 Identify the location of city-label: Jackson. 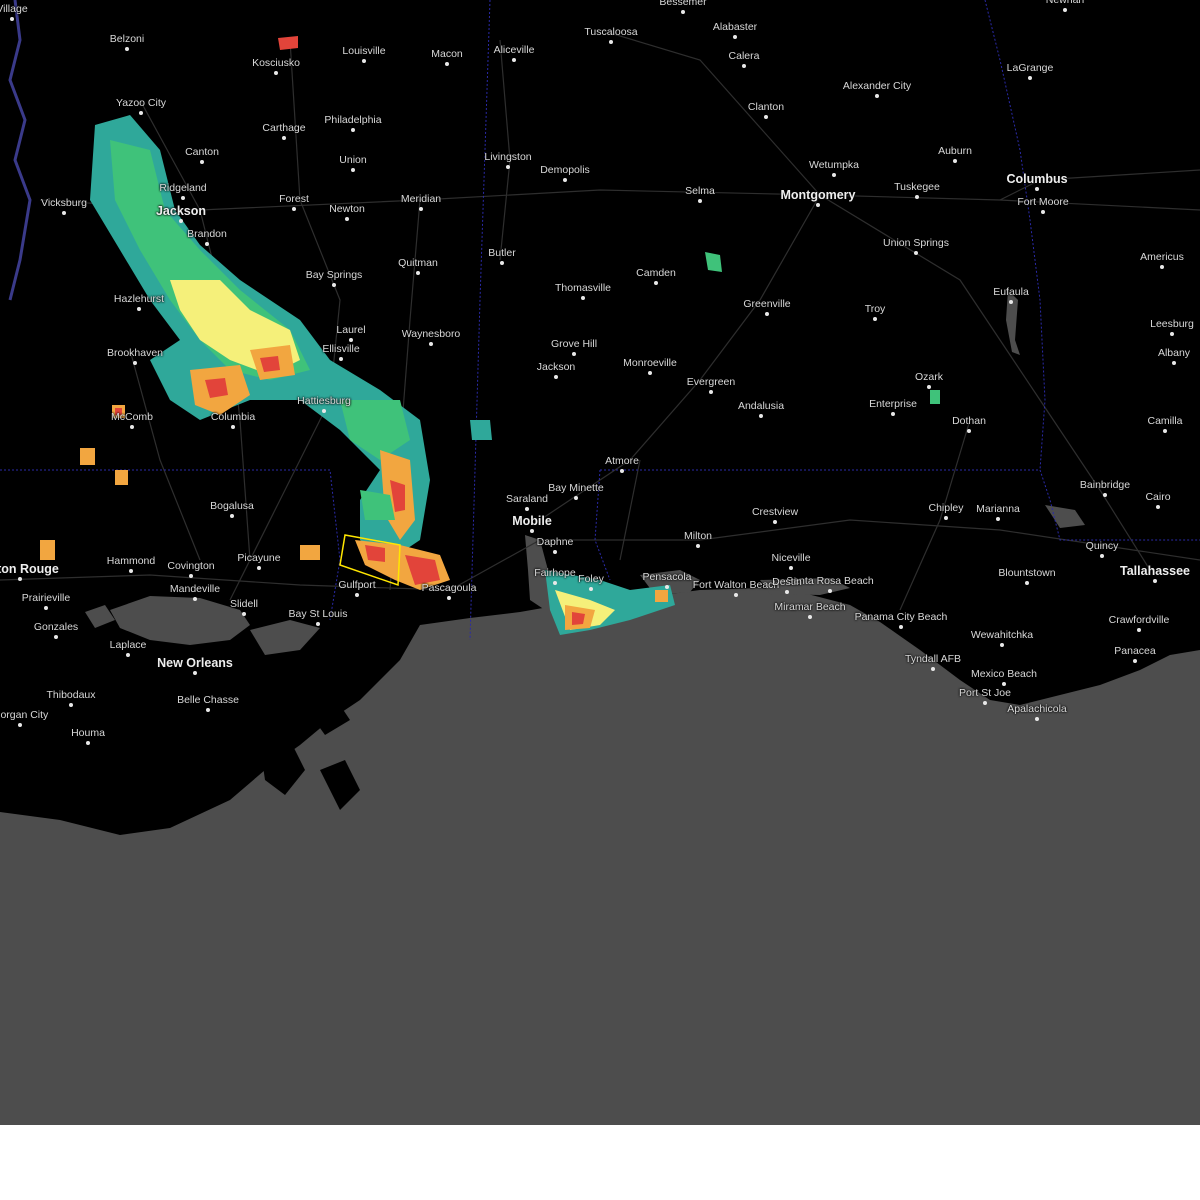
(556, 366).